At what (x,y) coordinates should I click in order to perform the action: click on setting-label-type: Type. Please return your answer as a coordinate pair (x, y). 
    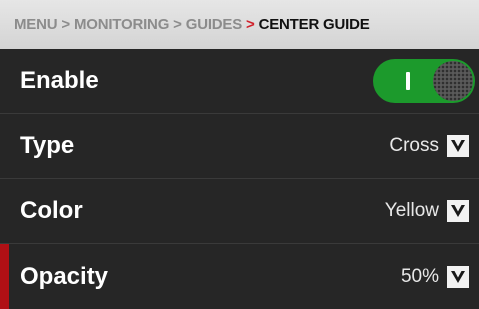
    Looking at the image, I should click on (47, 145).